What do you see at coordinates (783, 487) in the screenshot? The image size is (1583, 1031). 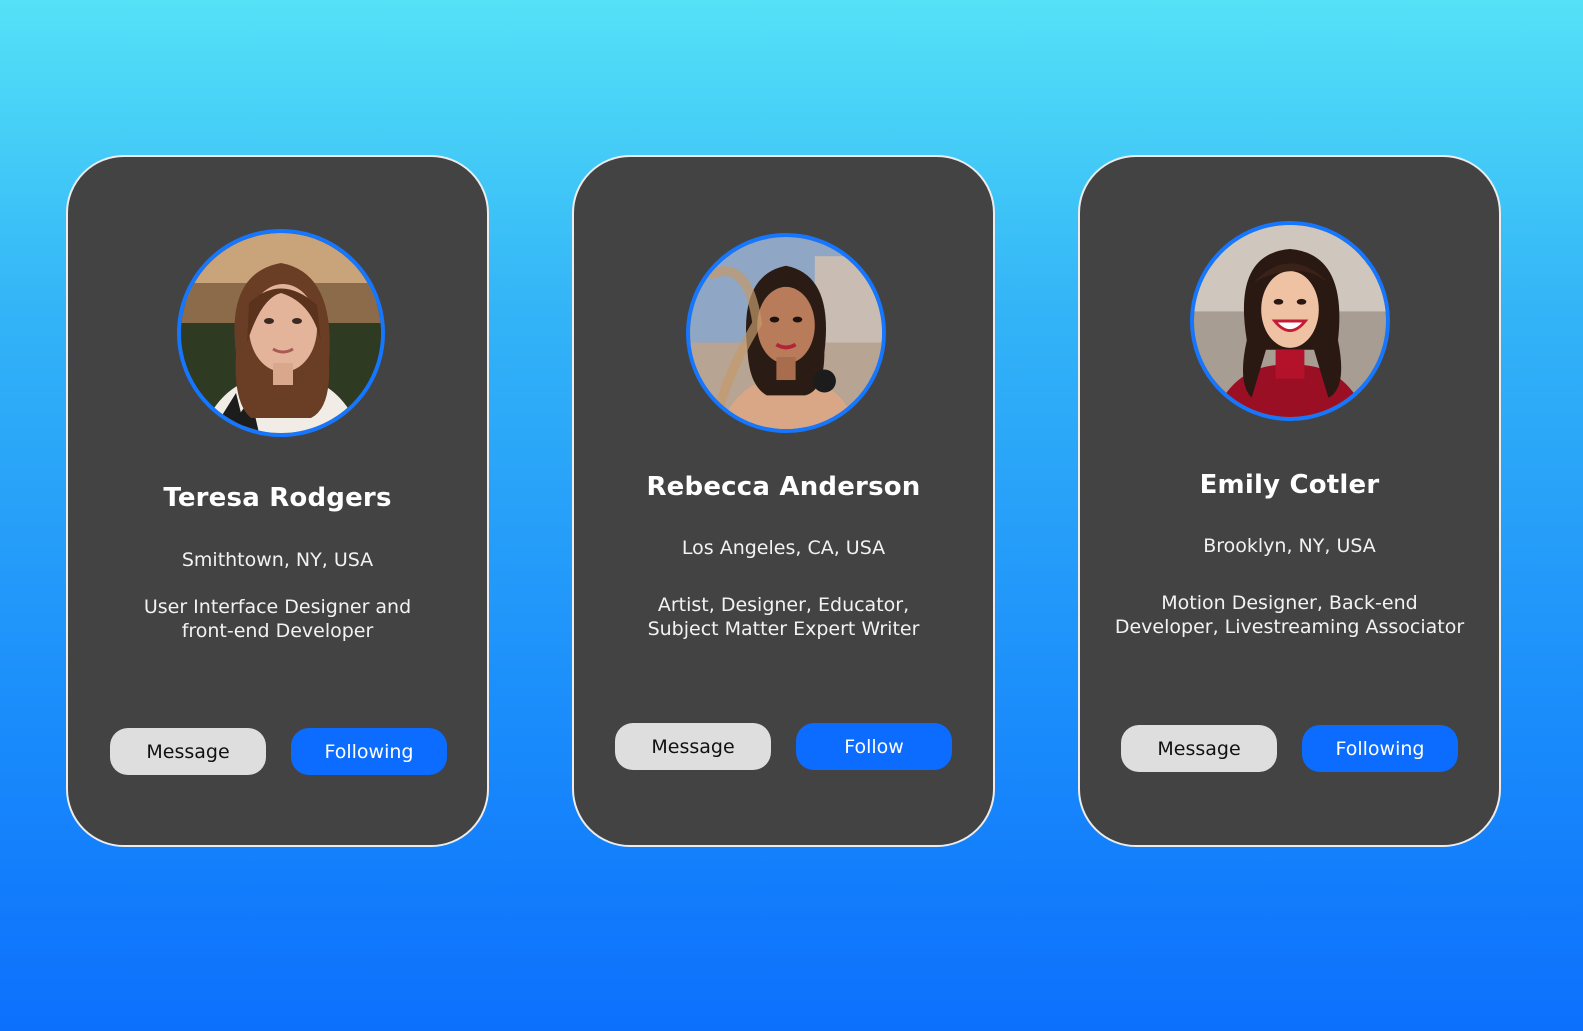 I see `profile-name: Rebecca Anderson` at bounding box center [783, 487].